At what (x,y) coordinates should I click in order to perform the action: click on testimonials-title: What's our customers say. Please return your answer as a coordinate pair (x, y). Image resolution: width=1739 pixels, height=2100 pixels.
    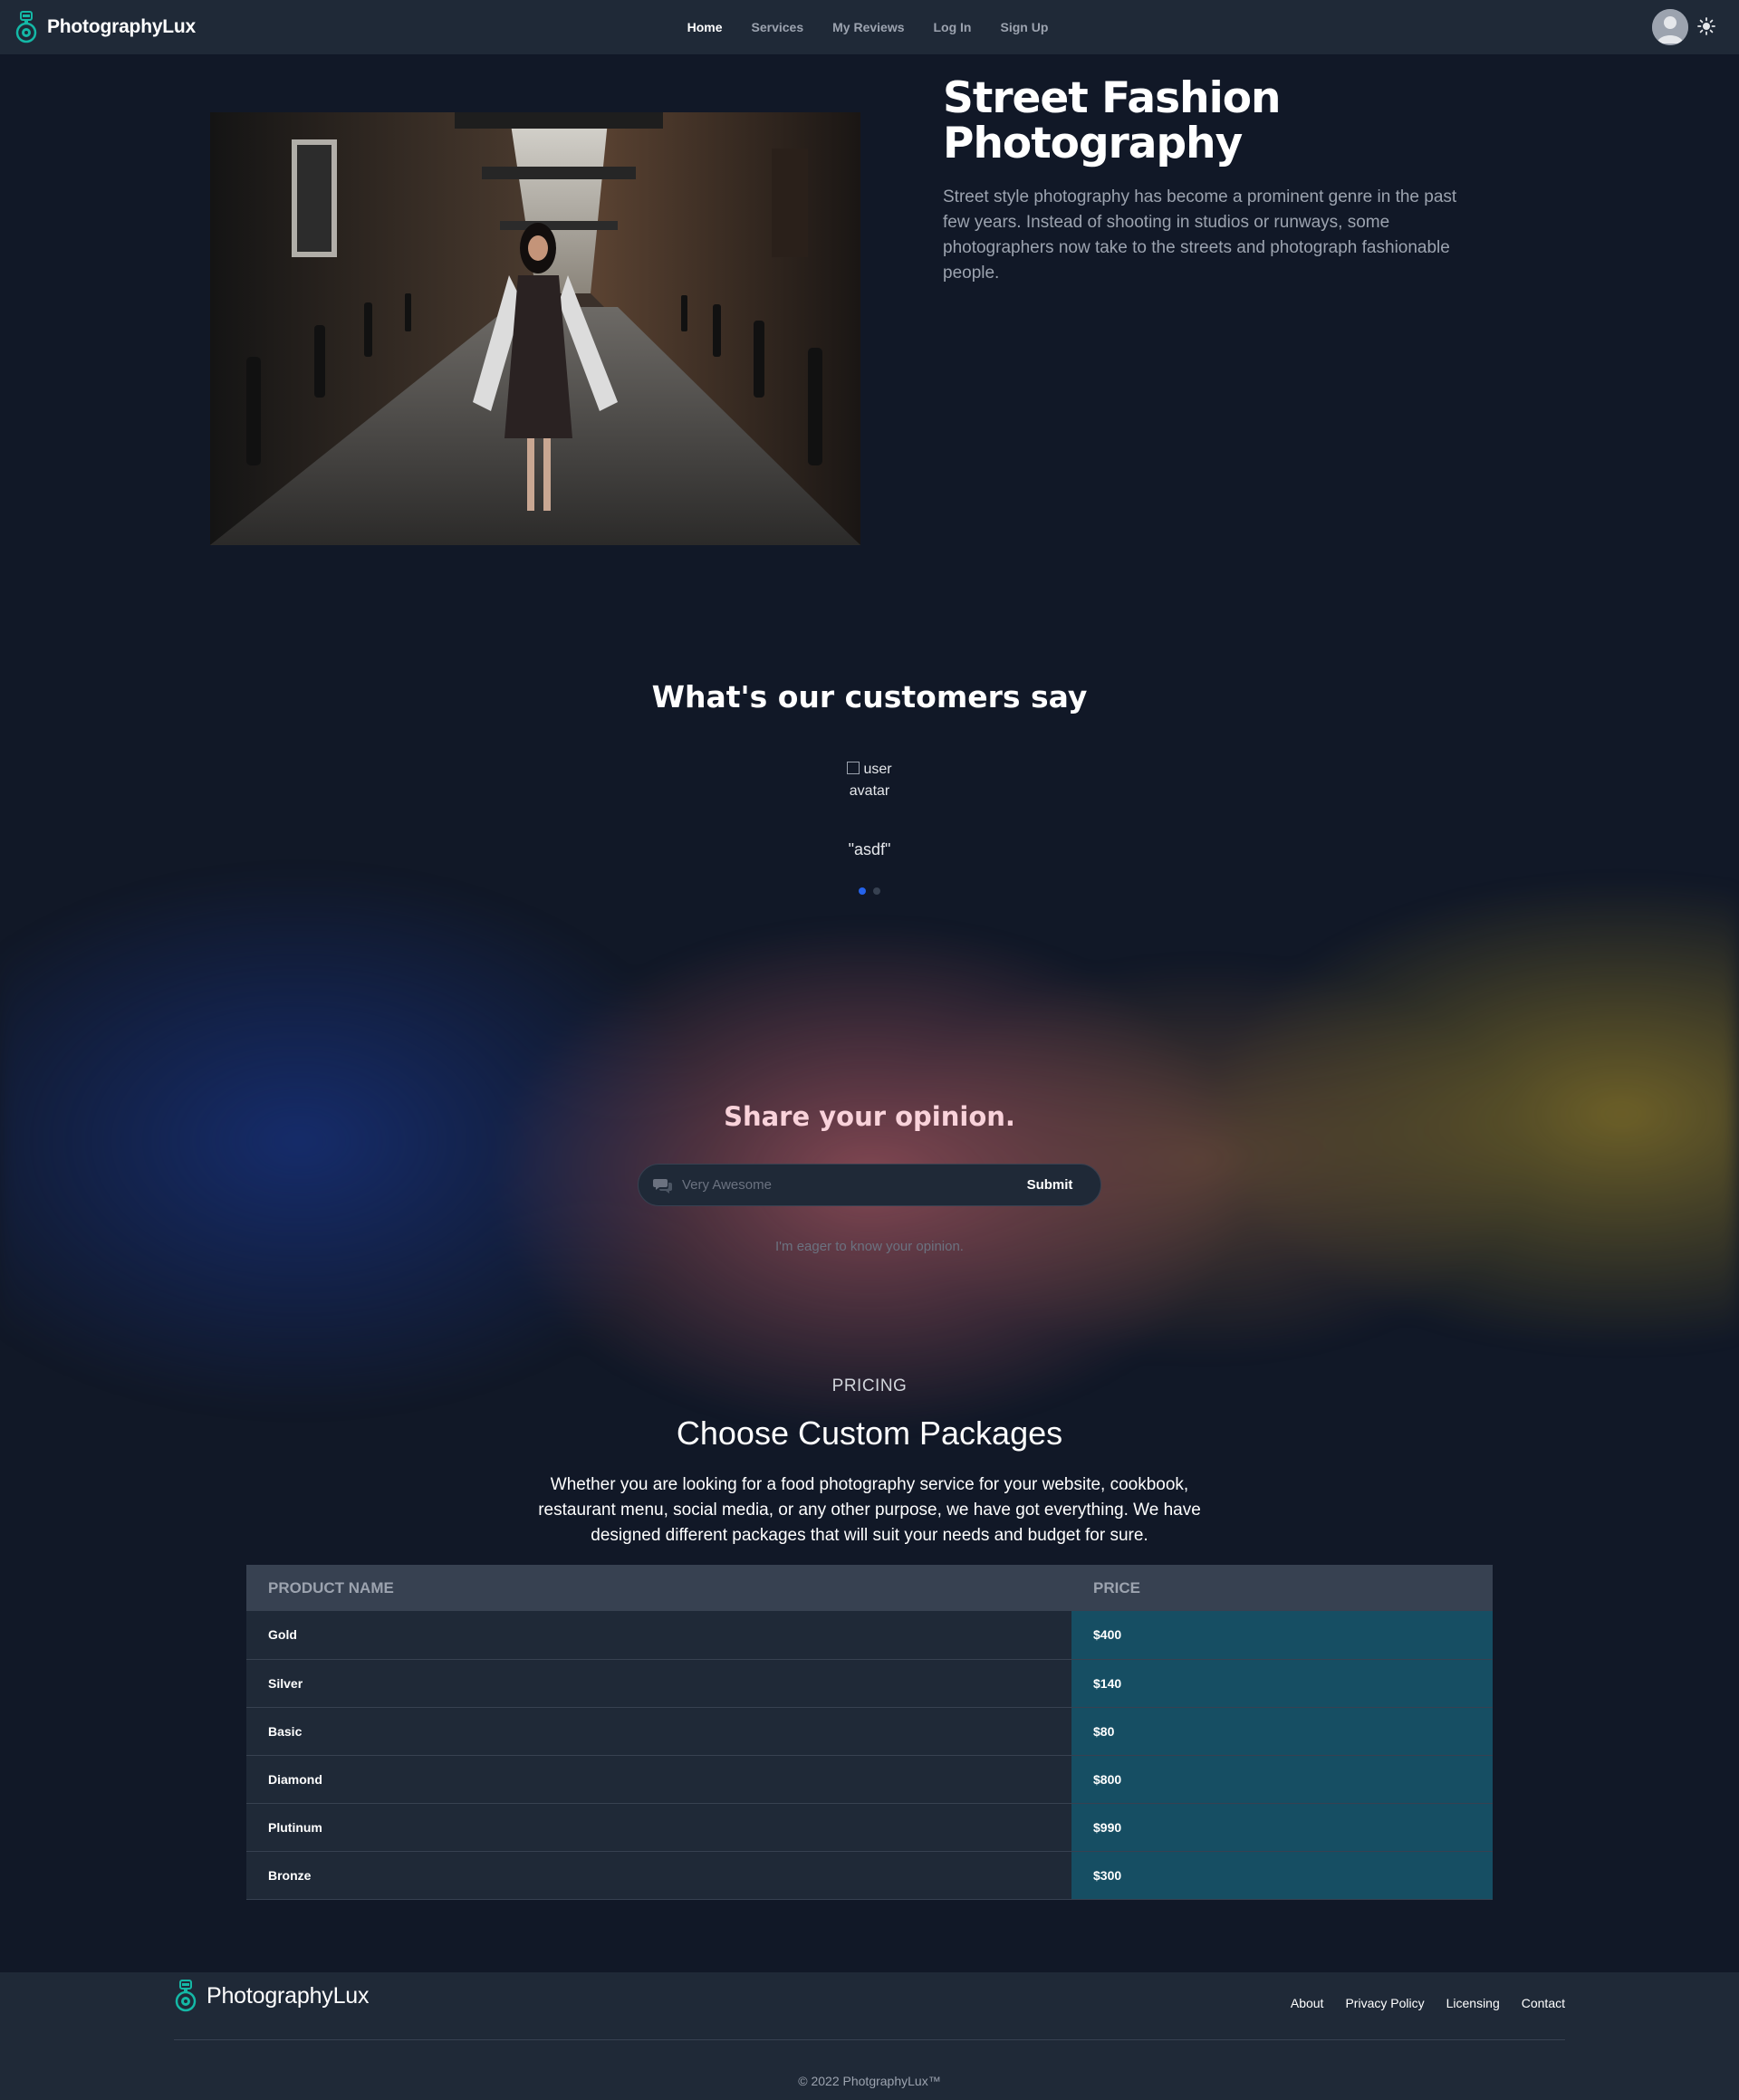
    Looking at the image, I should click on (869, 696).